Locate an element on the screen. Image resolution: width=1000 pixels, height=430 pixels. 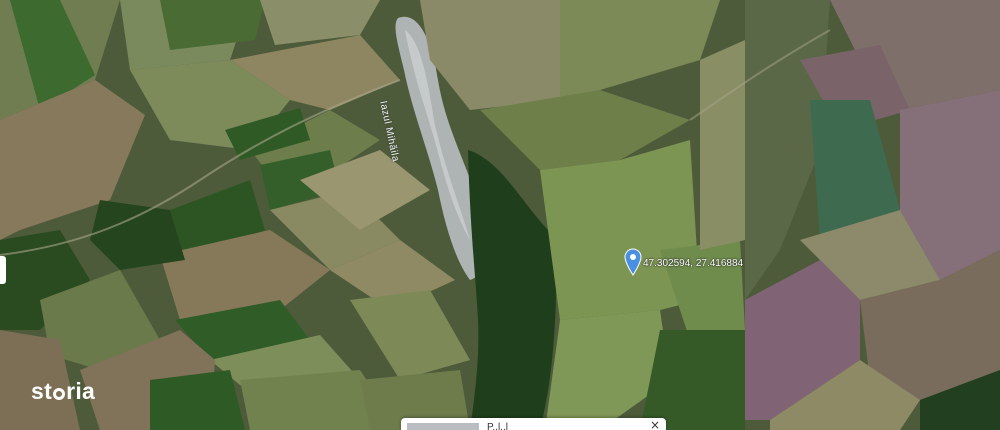
panel-toggle-handle is located at coordinates (3, 270).